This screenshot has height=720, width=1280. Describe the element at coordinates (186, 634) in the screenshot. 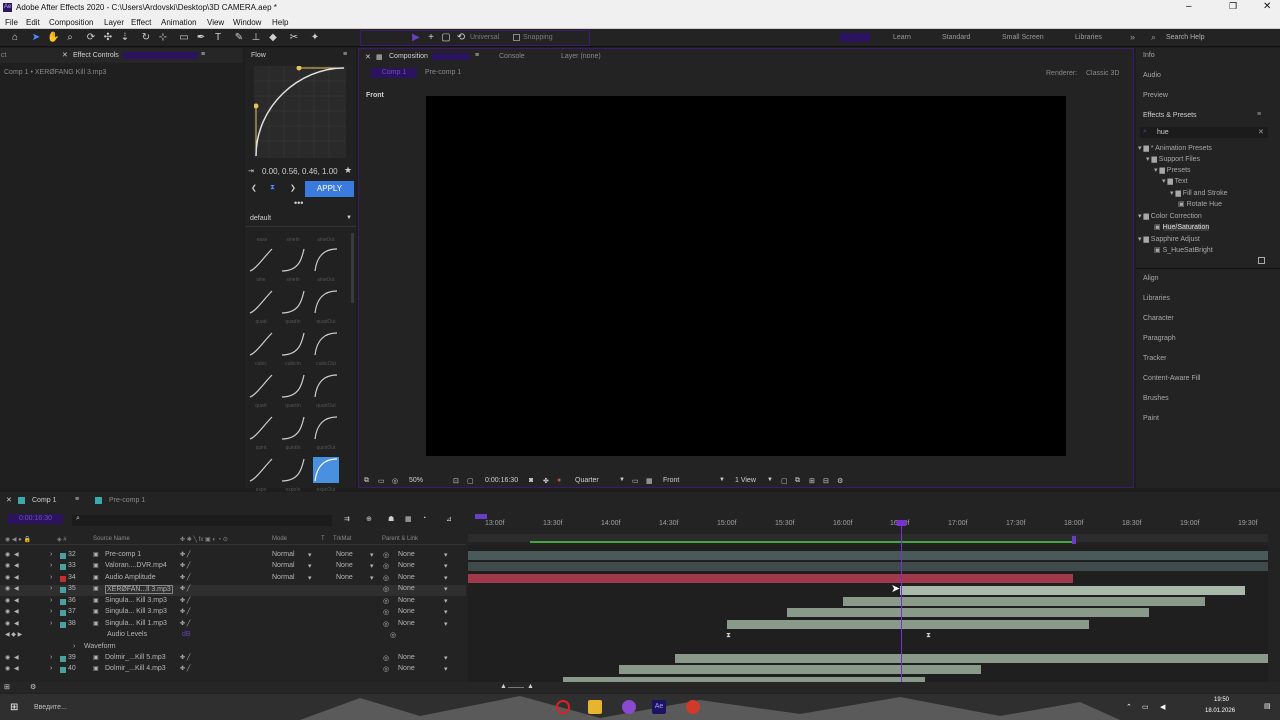

I see `audio-levels-value: dB` at that location.